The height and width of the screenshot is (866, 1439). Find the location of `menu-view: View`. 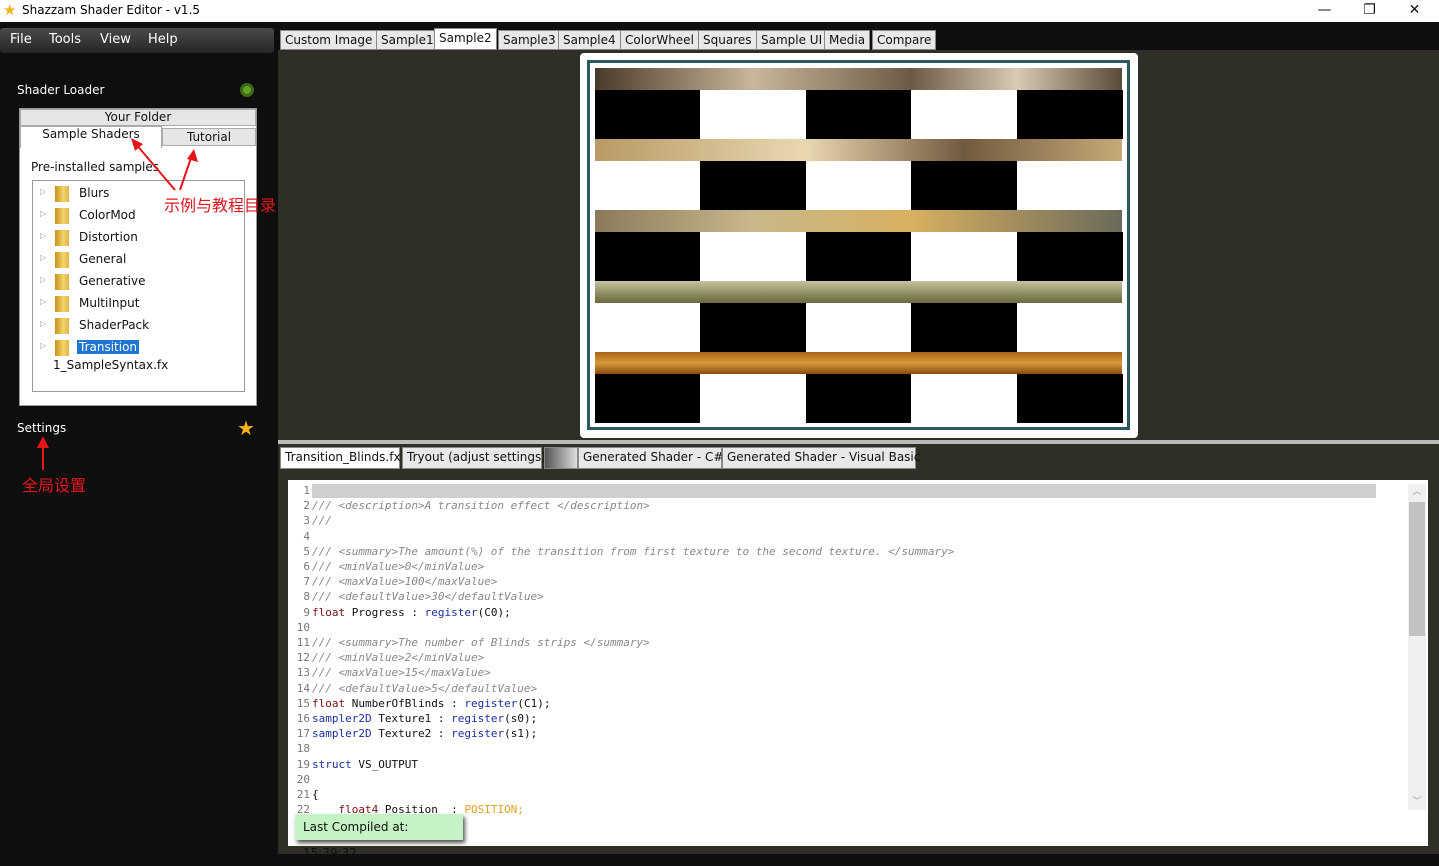

menu-view: View is located at coordinates (115, 39).